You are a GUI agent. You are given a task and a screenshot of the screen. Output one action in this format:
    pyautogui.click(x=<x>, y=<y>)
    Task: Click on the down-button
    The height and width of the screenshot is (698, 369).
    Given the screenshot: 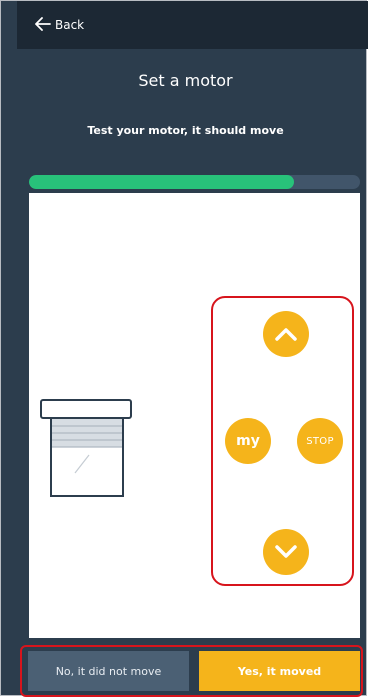 What is the action you would take?
    pyautogui.click(x=286, y=552)
    